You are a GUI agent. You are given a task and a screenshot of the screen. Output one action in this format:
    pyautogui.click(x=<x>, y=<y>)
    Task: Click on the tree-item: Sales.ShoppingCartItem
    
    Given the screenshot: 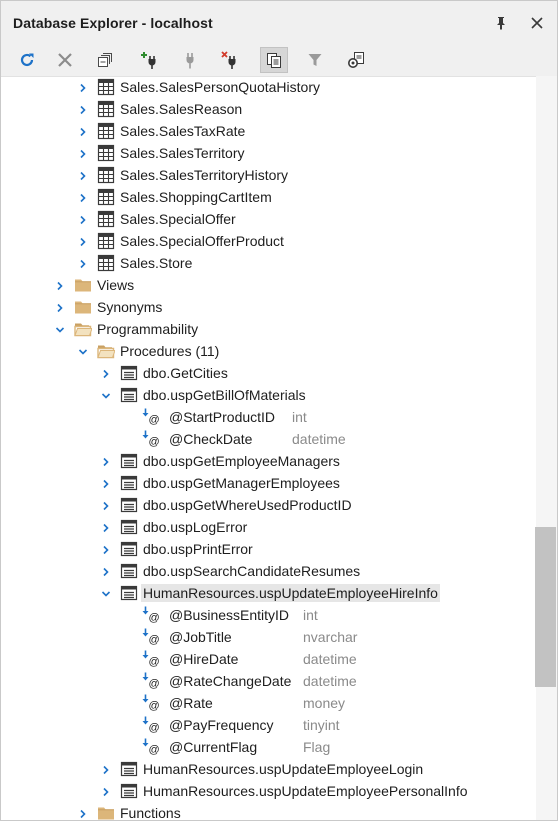 What is the action you would take?
    pyautogui.click(x=268, y=197)
    